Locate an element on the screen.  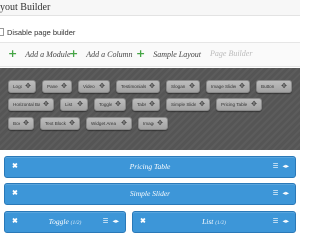
module-label: Simple Slider is located at coordinates (184, 104).